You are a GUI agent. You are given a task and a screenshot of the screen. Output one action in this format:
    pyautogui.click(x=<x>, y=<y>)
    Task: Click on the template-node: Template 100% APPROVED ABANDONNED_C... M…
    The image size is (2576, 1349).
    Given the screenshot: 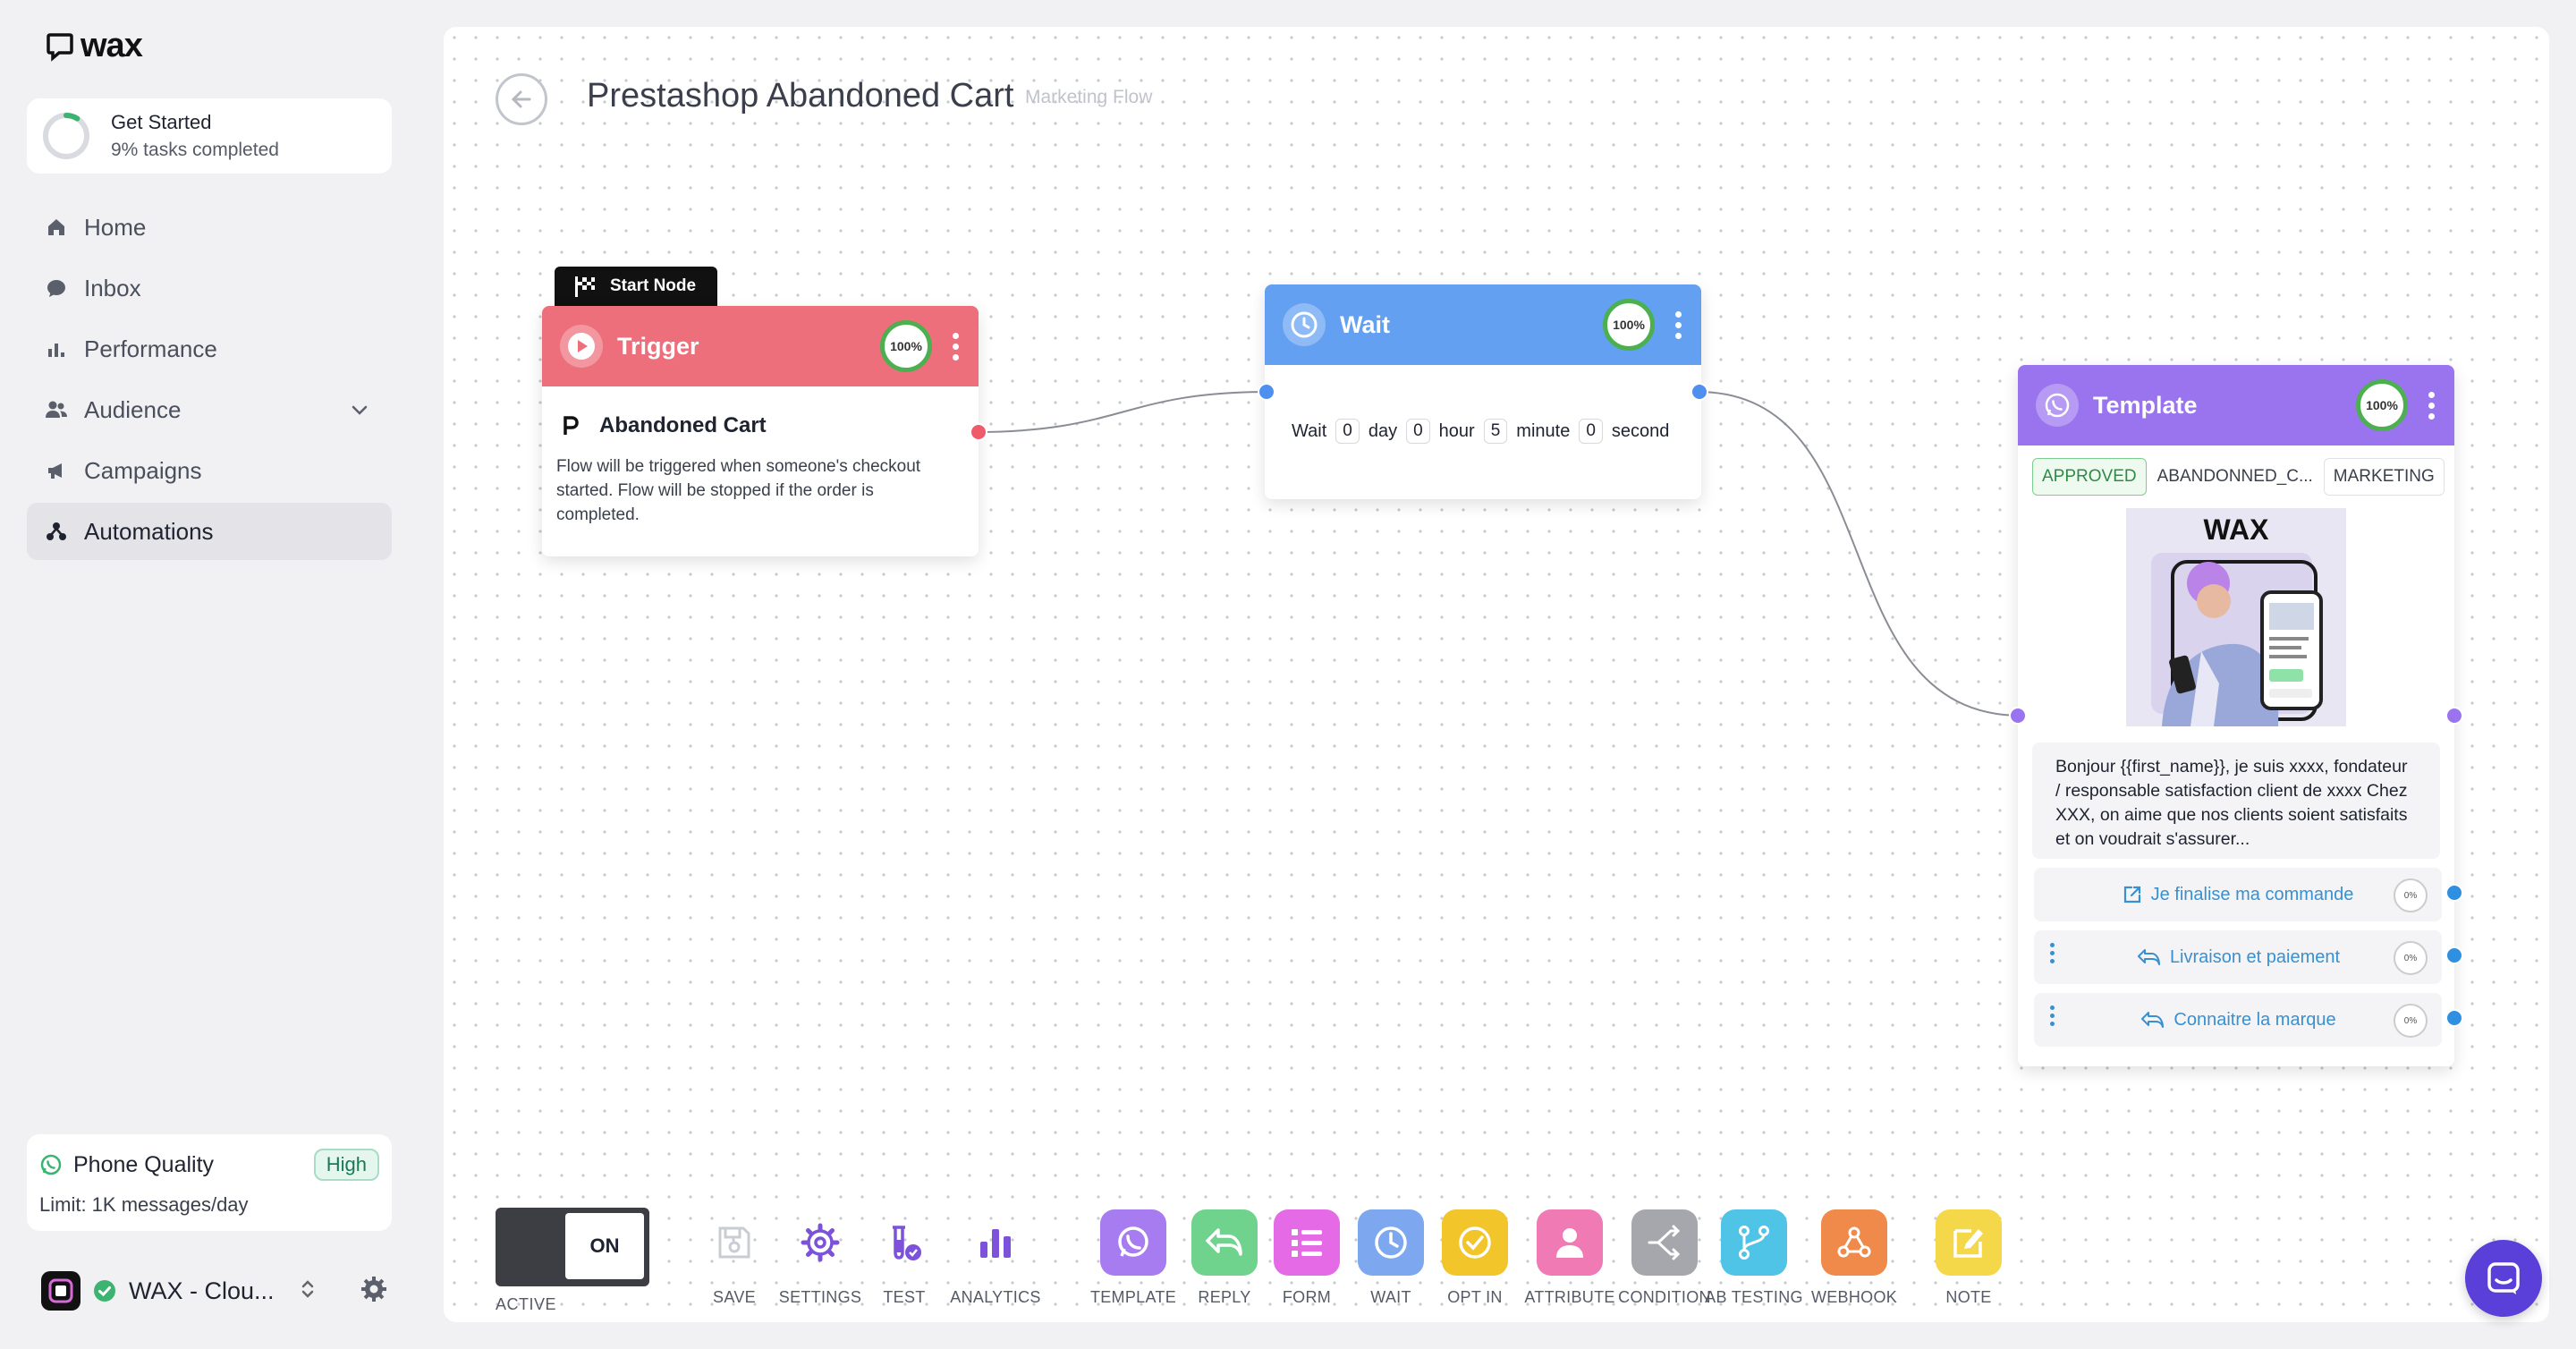 What is the action you would take?
    pyautogui.click(x=2236, y=715)
    